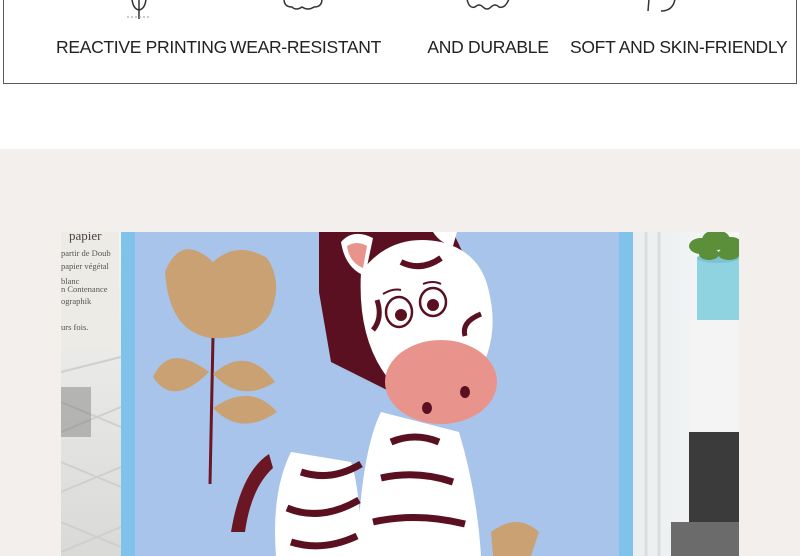  I want to click on feature-reactive-printing: REACTIVE PRINTING, so click(141, 41).